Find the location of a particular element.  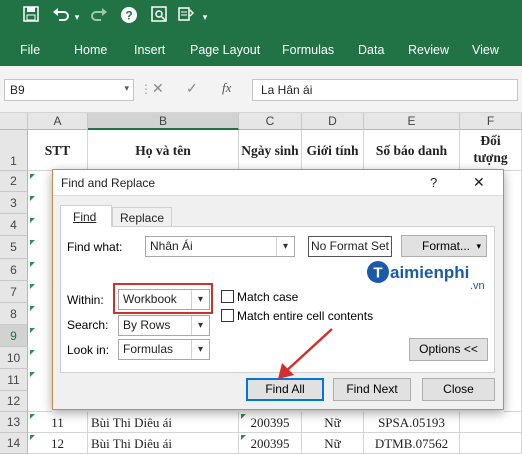

header-cell-name: Họ và tên is located at coordinates (163, 150).